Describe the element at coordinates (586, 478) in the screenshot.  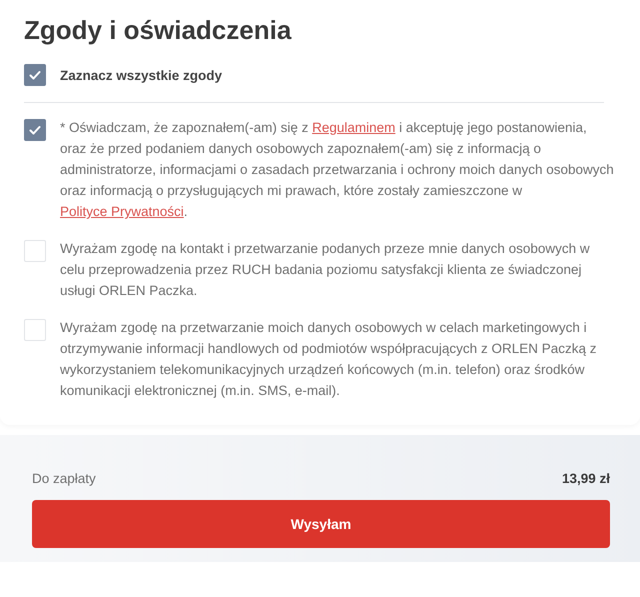
I see `total-amount: 13,99 zł` at that location.